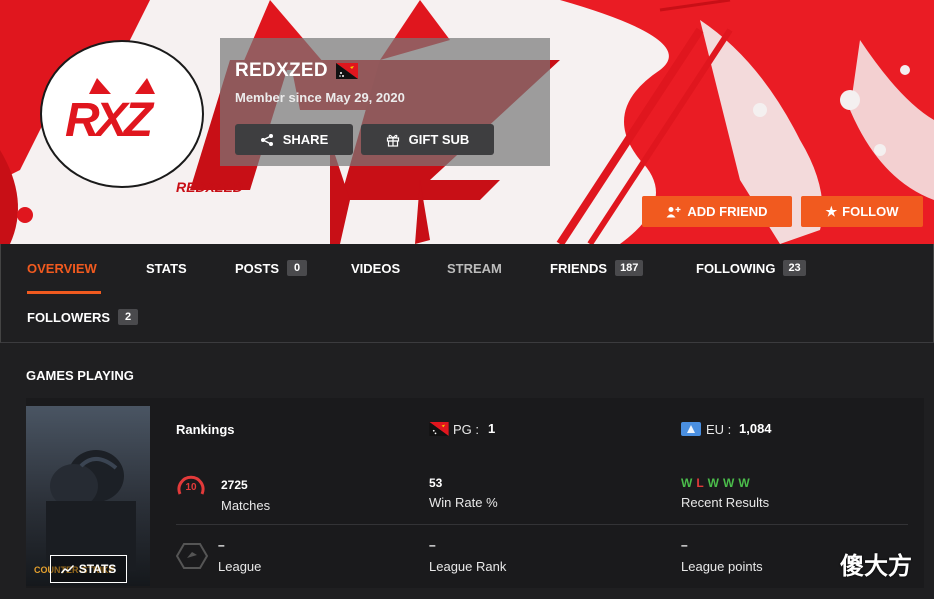 The image size is (934, 599). Describe the element at coordinates (831, 211) in the screenshot. I see `star-icon: ★` at that location.